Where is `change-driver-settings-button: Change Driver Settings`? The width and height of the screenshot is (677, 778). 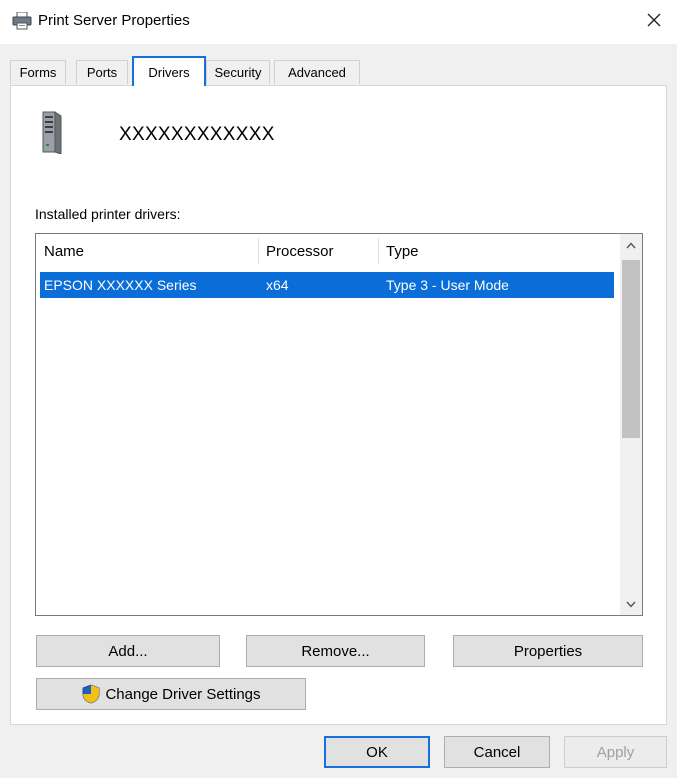
change-driver-settings-button: Change Driver Settings is located at coordinates (171, 694).